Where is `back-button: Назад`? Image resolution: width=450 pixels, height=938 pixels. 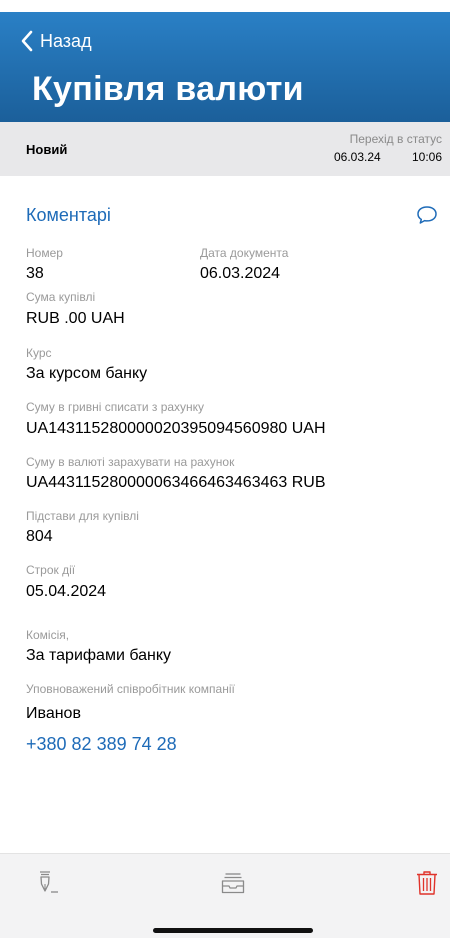
back-button: Назад is located at coordinates (56, 41).